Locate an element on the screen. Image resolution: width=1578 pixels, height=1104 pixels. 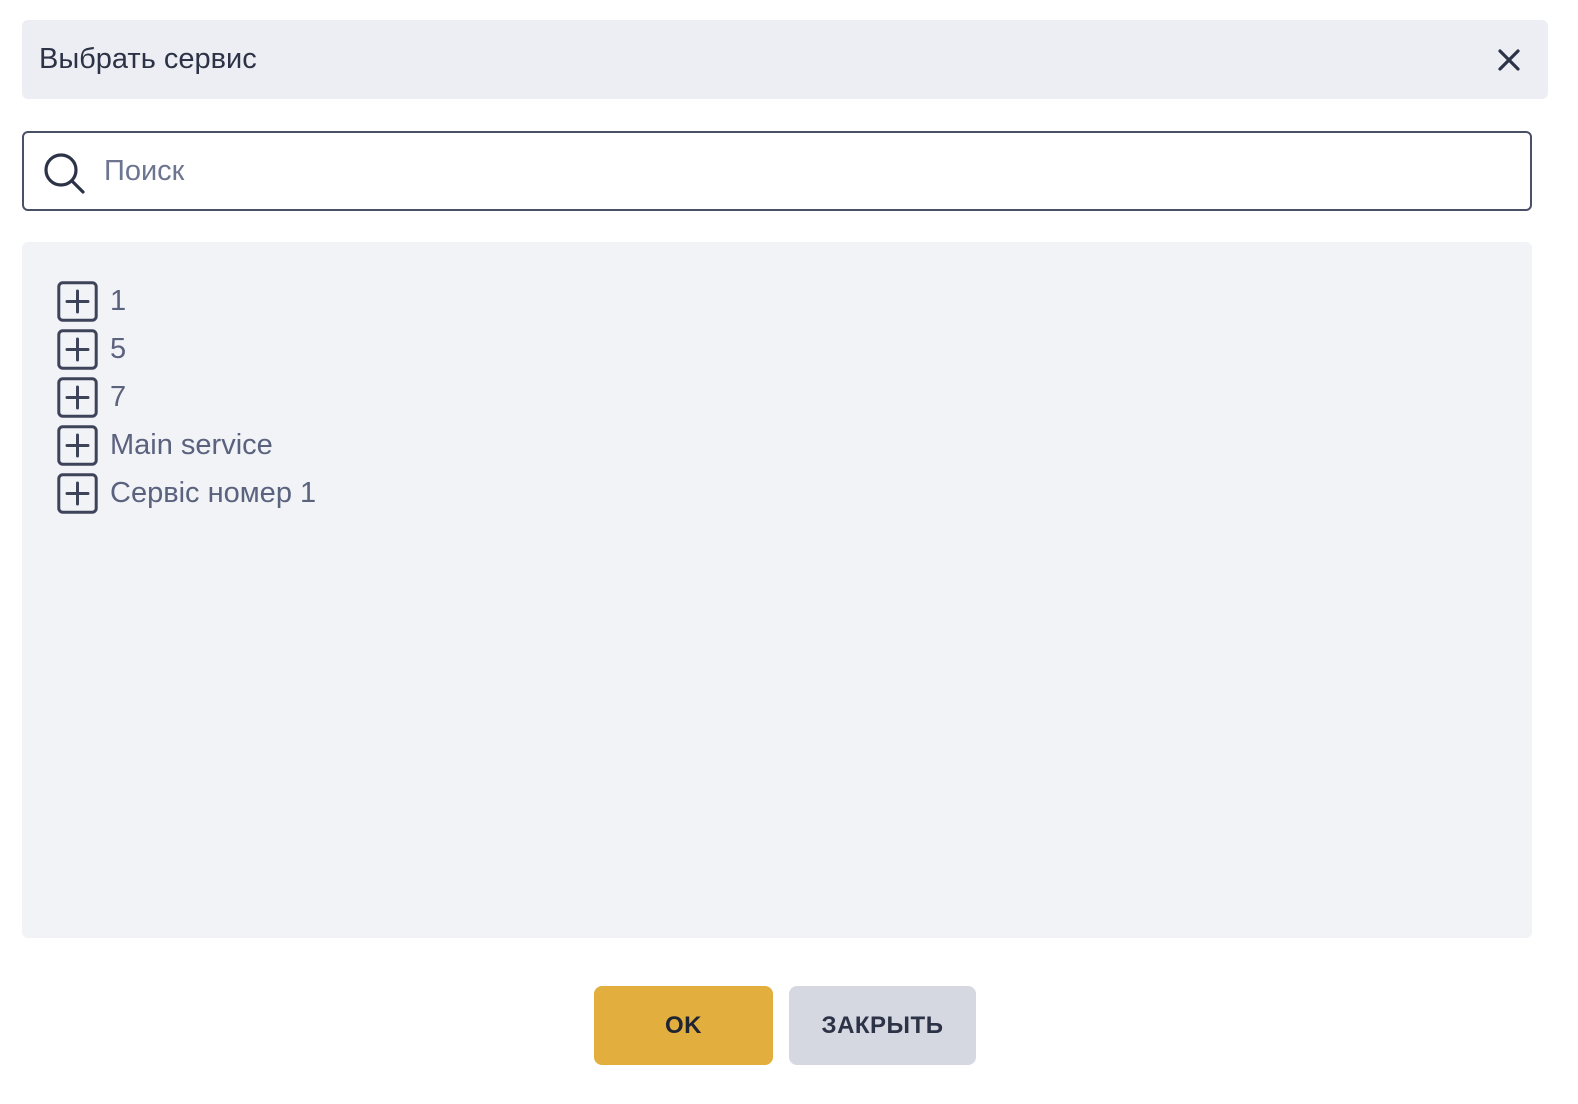
tree-item-label: Сервіс номер 1 is located at coordinates (213, 493).